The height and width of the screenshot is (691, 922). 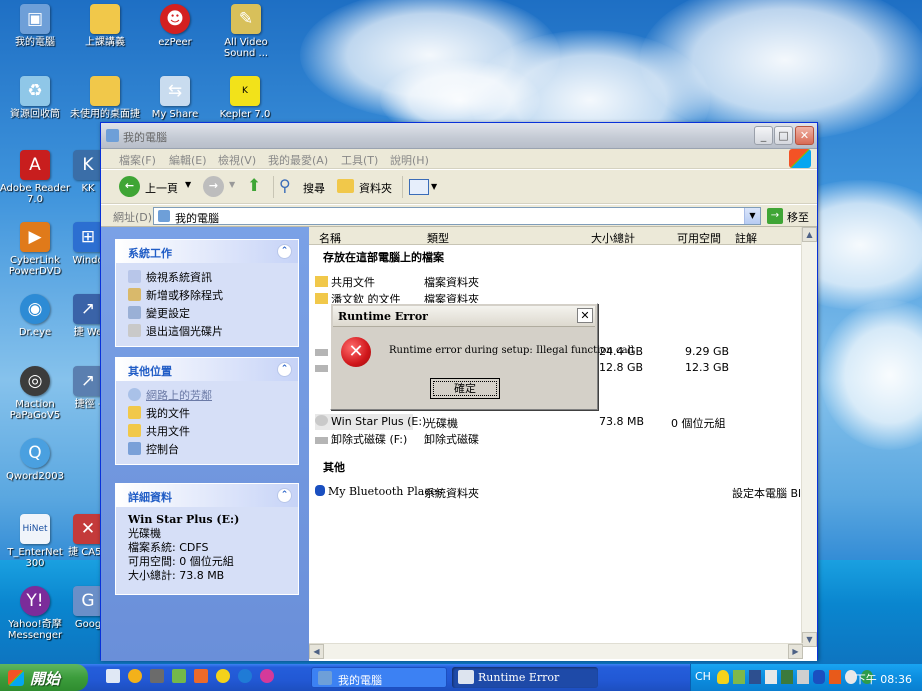 What do you see at coordinates (345, 186) in the screenshot?
I see `folders-icon` at bounding box center [345, 186].